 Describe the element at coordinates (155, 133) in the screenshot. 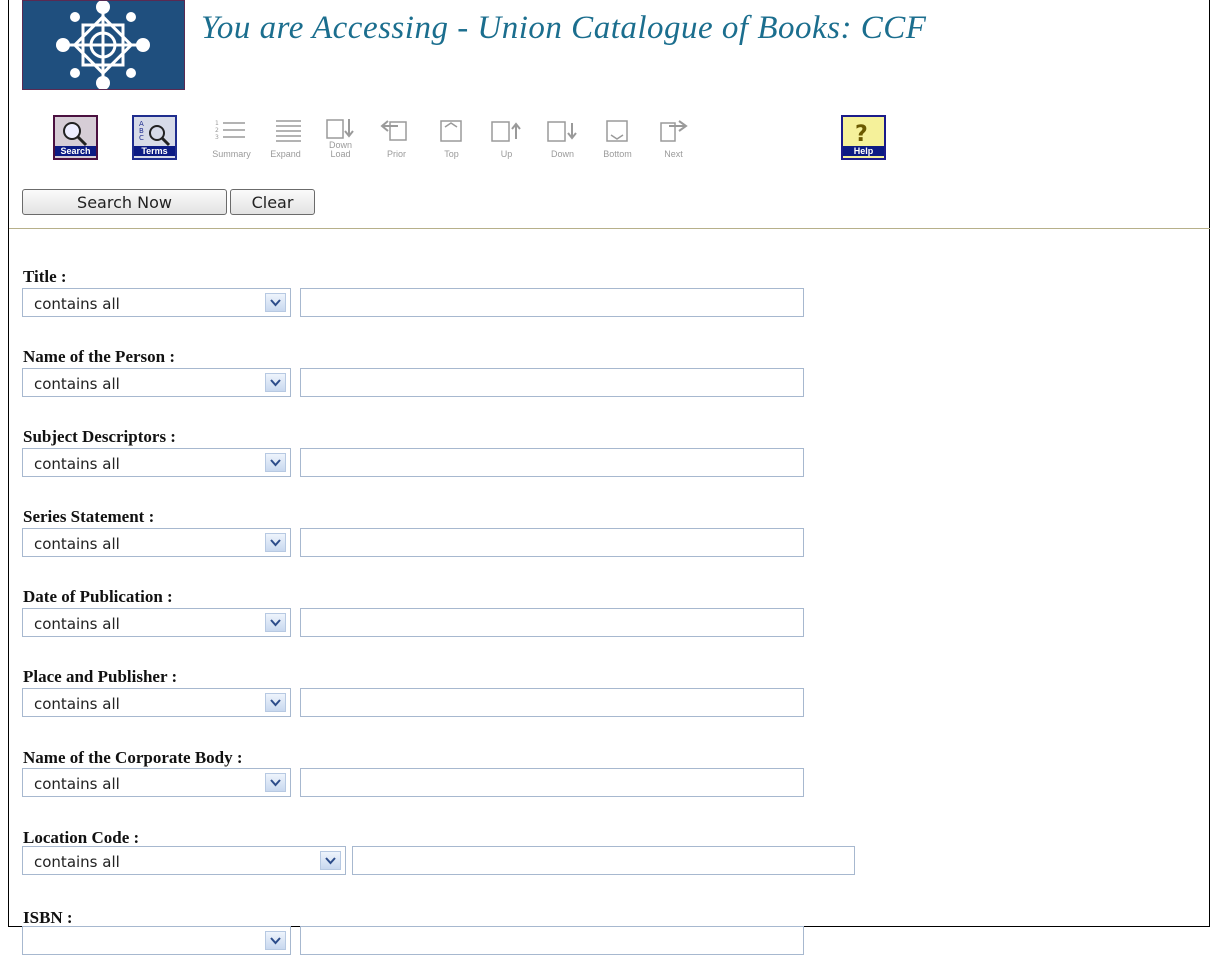

I see `terms-list-icon: A B C` at that location.